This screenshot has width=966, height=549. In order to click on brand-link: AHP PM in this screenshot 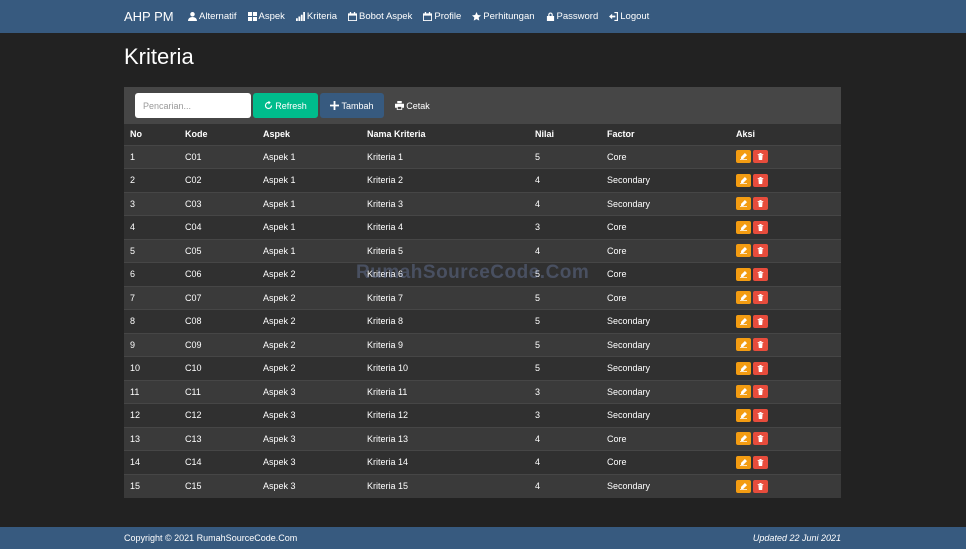, I will do `click(149, 16)`.